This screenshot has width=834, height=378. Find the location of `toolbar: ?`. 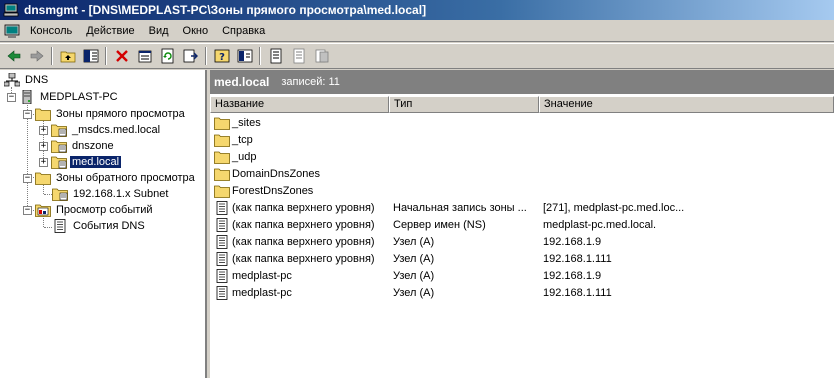

toolbar: ? is located at coordinates (417, 56).